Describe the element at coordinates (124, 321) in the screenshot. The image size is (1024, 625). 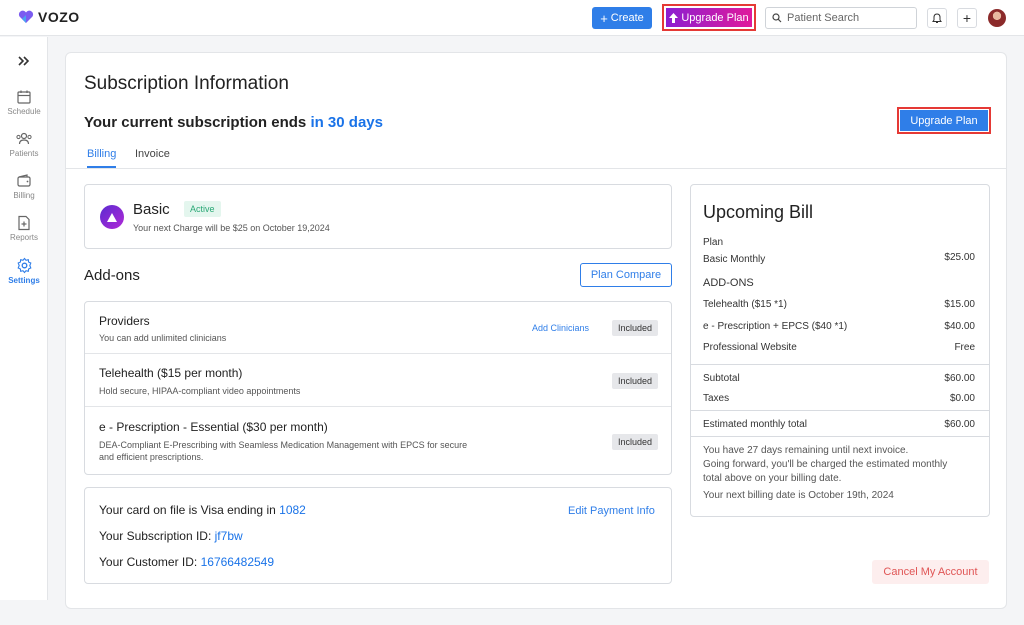
I see `addon-name: Providers` at that location.